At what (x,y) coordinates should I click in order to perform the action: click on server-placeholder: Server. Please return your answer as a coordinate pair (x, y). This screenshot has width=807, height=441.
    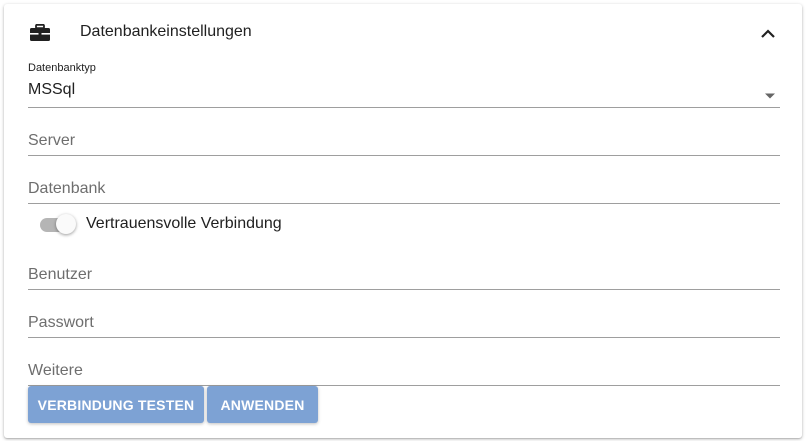
    Looking at the image, I should click on (52, 140).